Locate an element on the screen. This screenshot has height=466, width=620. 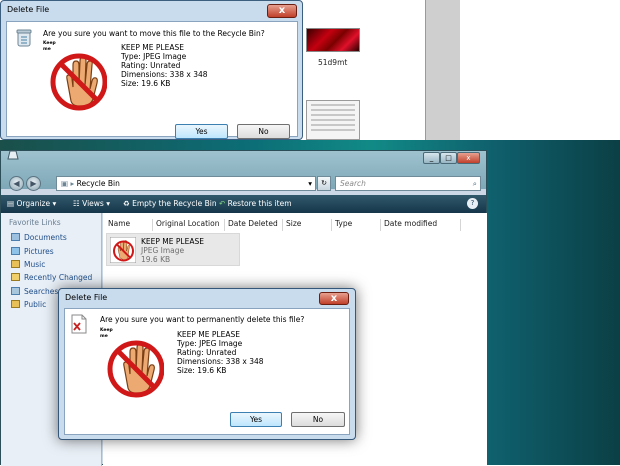
sidebar-item-pictures: Pictures is located at coordinates (32, 251).